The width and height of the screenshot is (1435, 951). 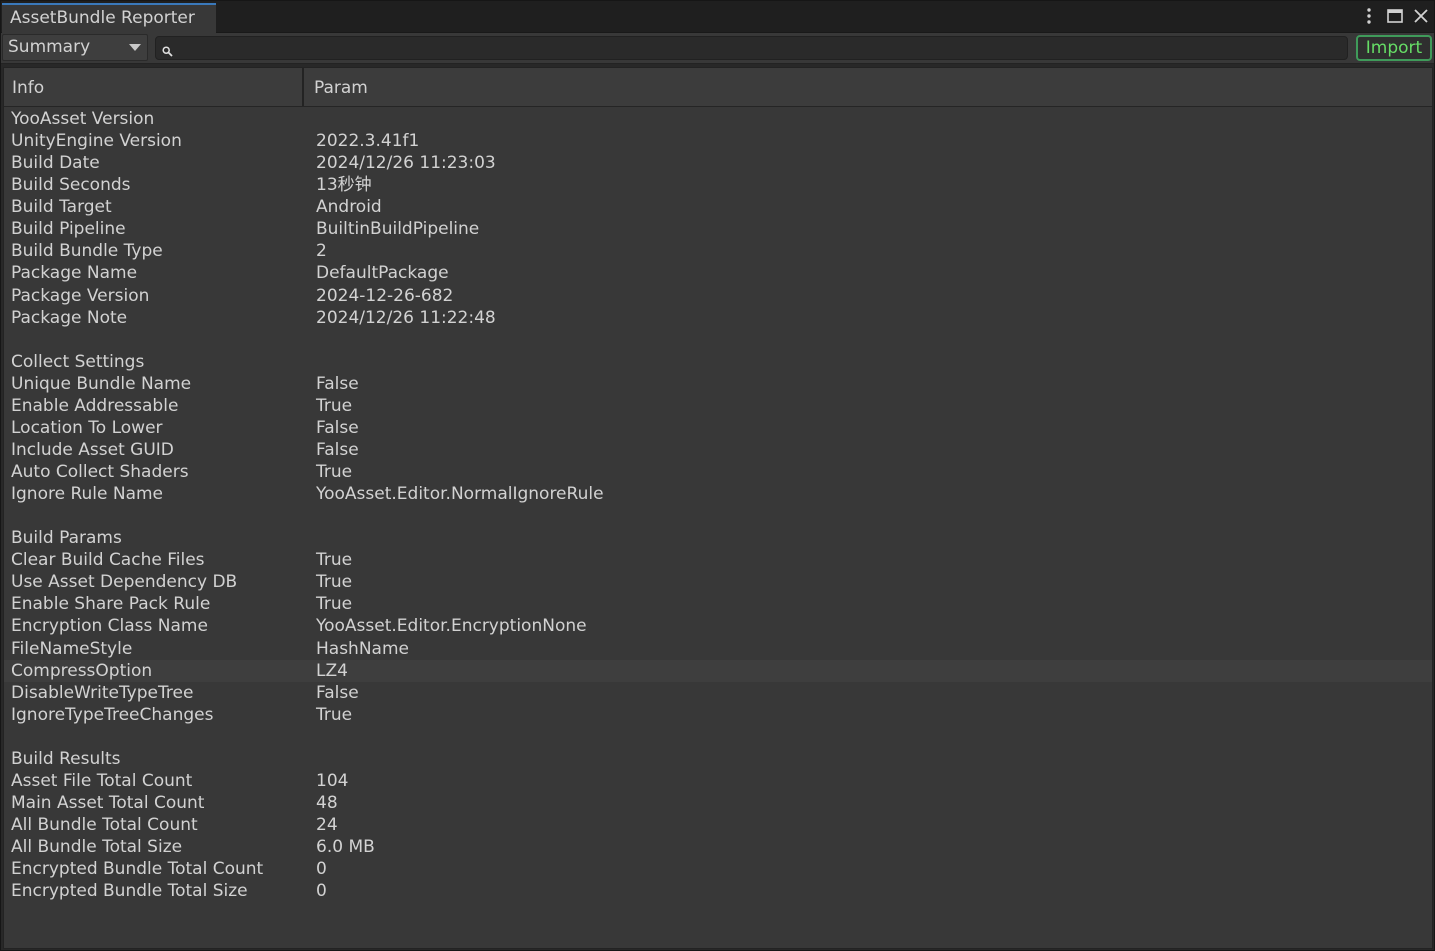 I want to click on row-info-cell: Use Asset Dependency DB, so click(x=124, y=582).